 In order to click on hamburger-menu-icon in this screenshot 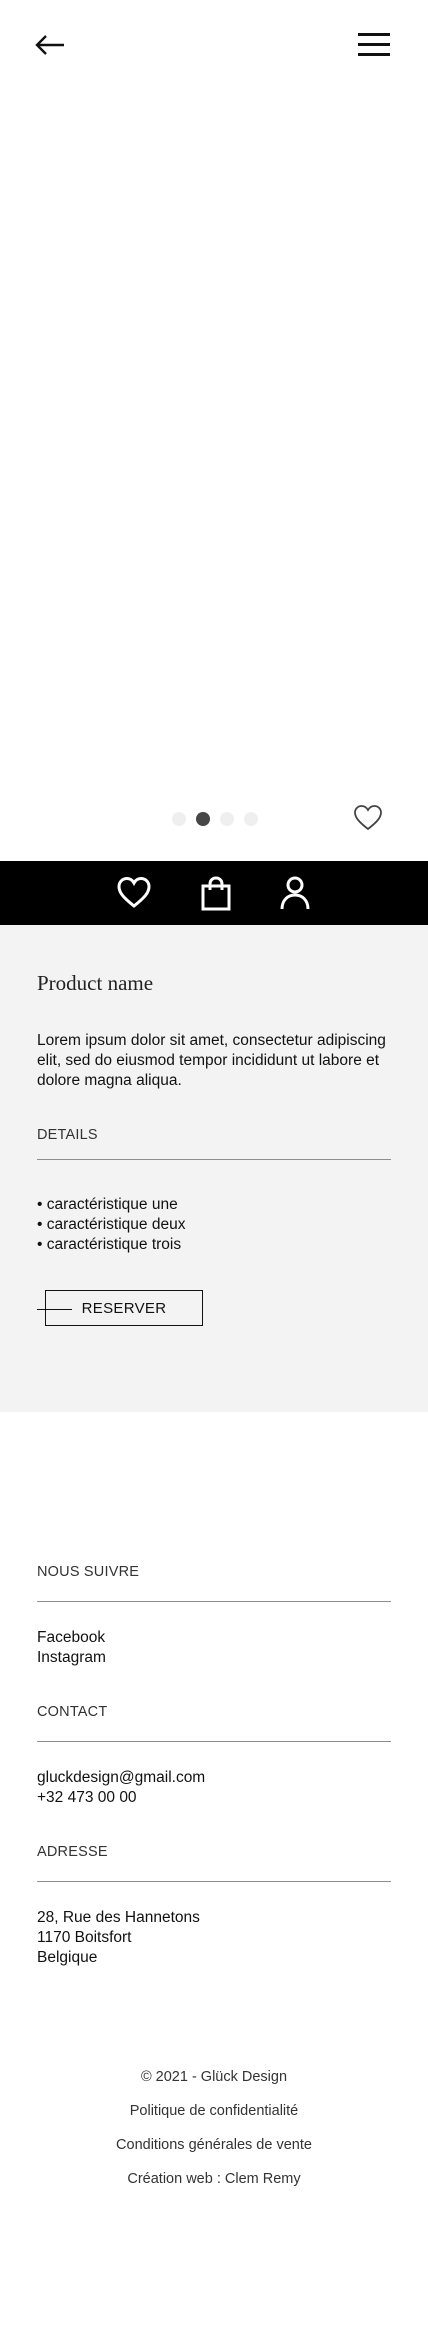, I will do `click(374, 44)`.